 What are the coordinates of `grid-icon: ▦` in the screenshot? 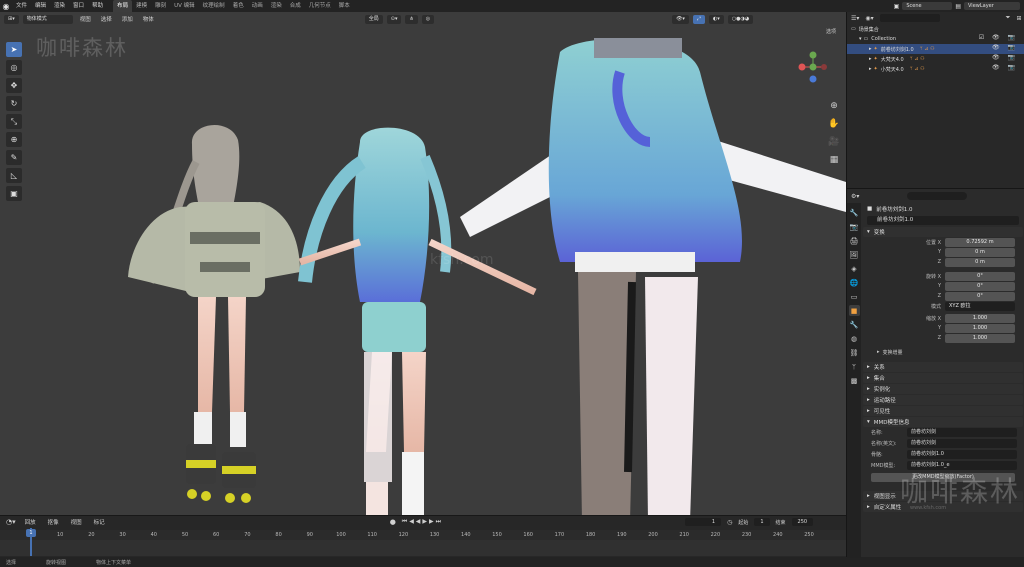 It's located at (834, 160).